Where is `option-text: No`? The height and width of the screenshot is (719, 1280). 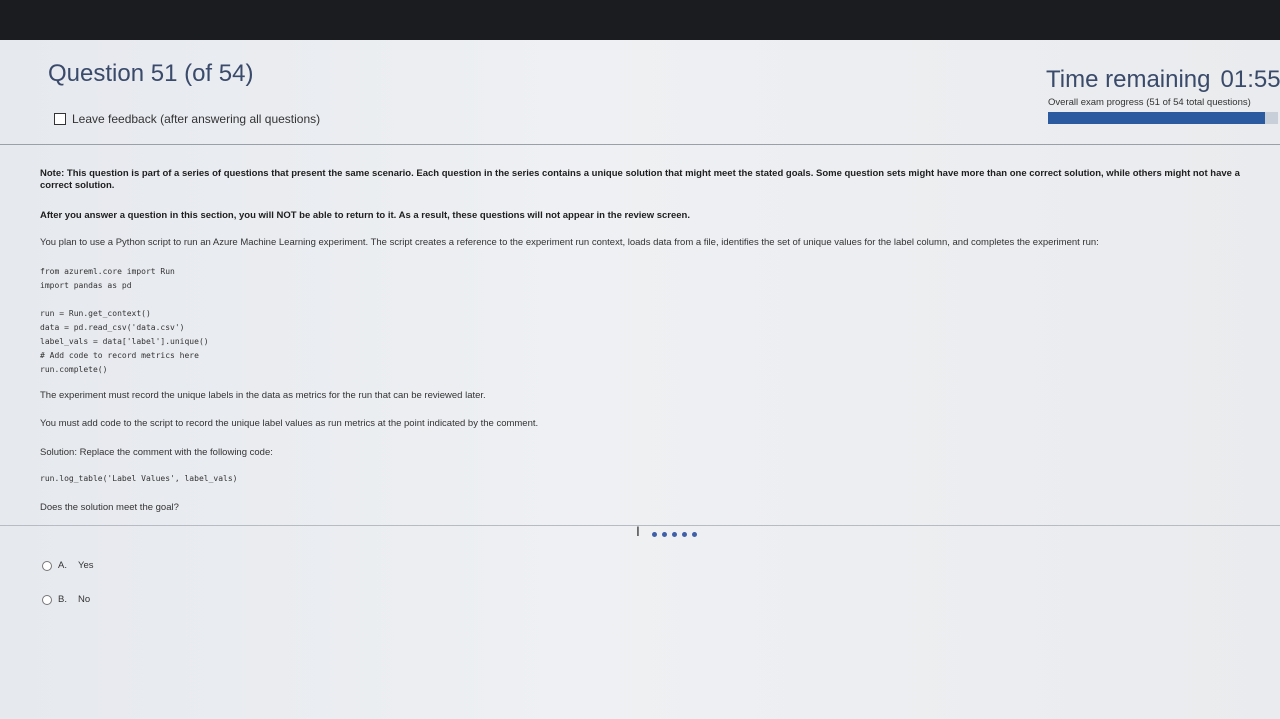
option-text: No is located at coordinates (84, 599).